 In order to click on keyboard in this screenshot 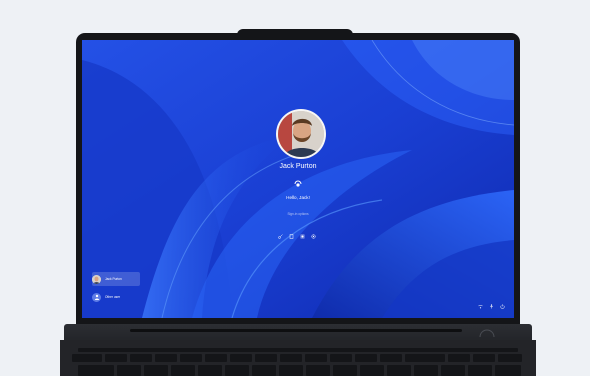, I will do `click(297, 362)`.